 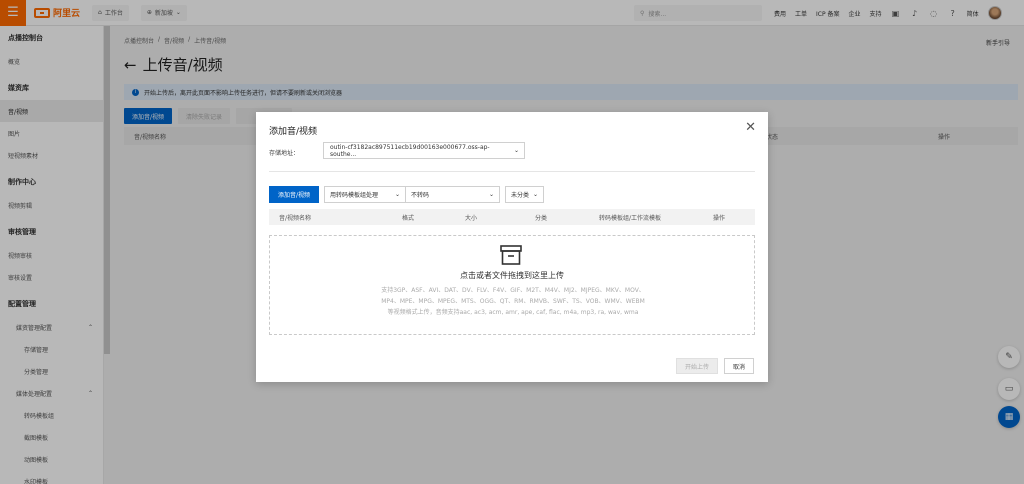 I want to click on storage-label: 存储地址：, so click(x=284, y=153).